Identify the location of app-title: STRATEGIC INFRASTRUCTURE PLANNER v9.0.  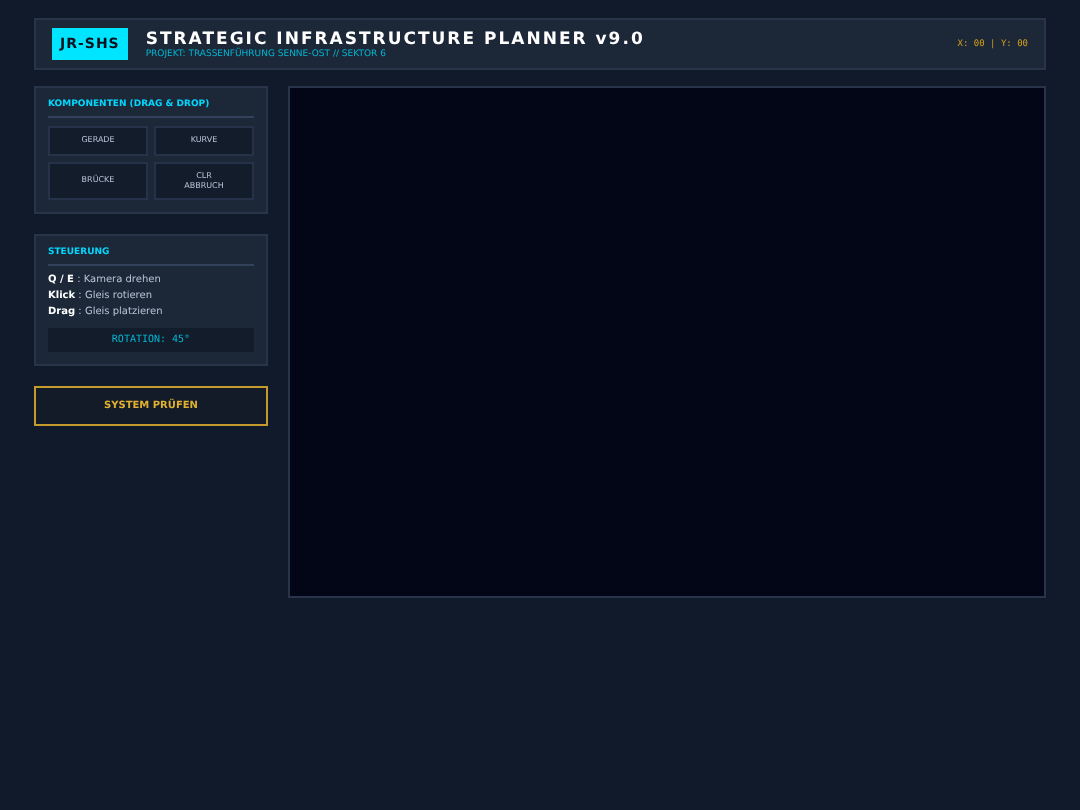
(396, 39).